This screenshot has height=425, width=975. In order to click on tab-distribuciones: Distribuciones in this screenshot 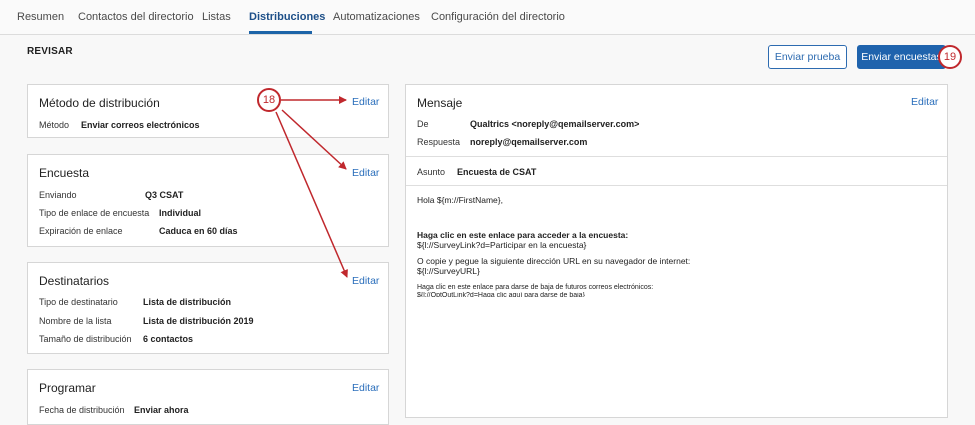, I will do `click(287, 17)`.